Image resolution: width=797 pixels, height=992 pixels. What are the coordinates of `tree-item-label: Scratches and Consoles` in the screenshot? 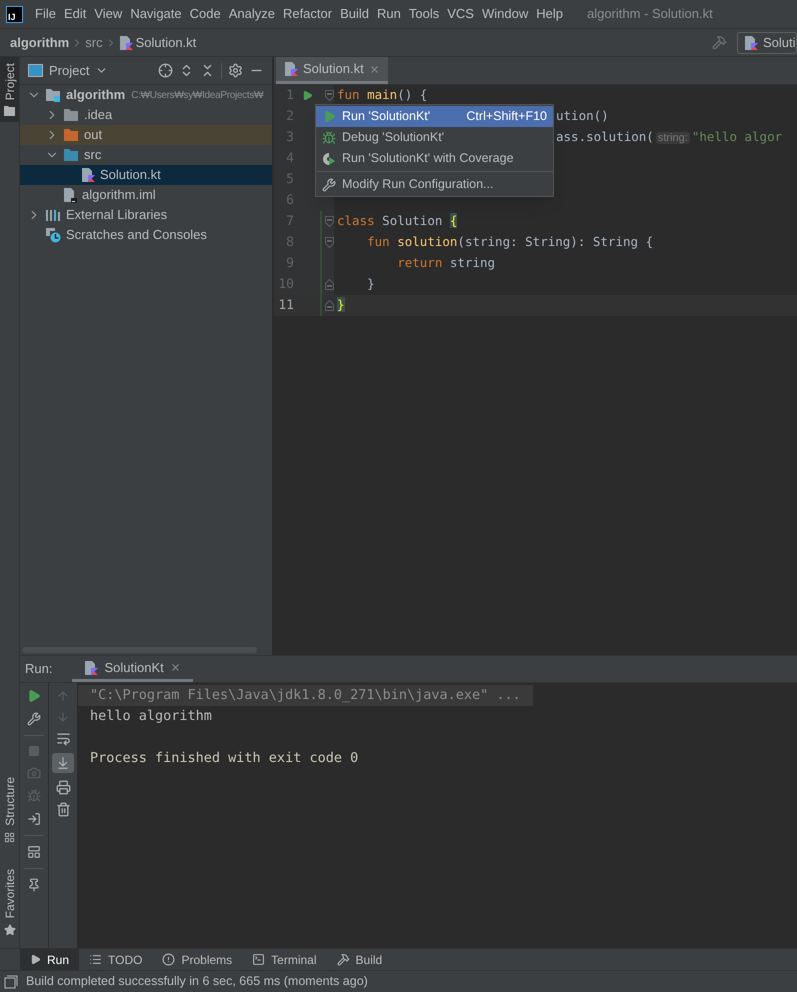 It's located at (136, 235).